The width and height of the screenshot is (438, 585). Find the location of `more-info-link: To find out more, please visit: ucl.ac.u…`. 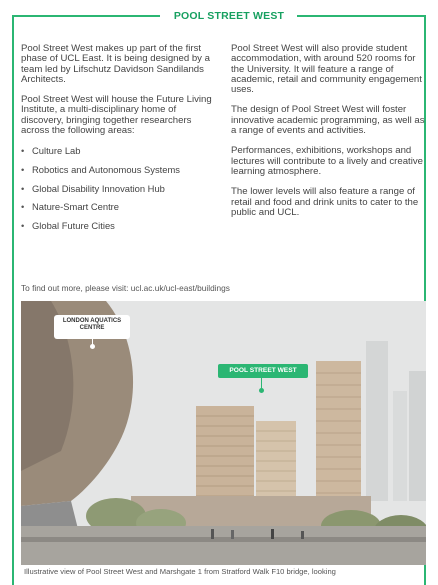

more-info-link: To find out more, please visit: ucl.ac.u… is located at coordinates (125, 288).